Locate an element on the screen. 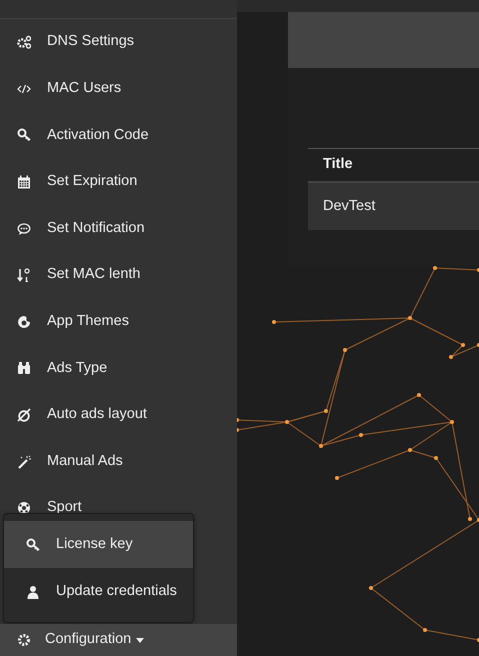 This screenshot has width=479, height=656. gears-icon is located at coordinates (24, 42).